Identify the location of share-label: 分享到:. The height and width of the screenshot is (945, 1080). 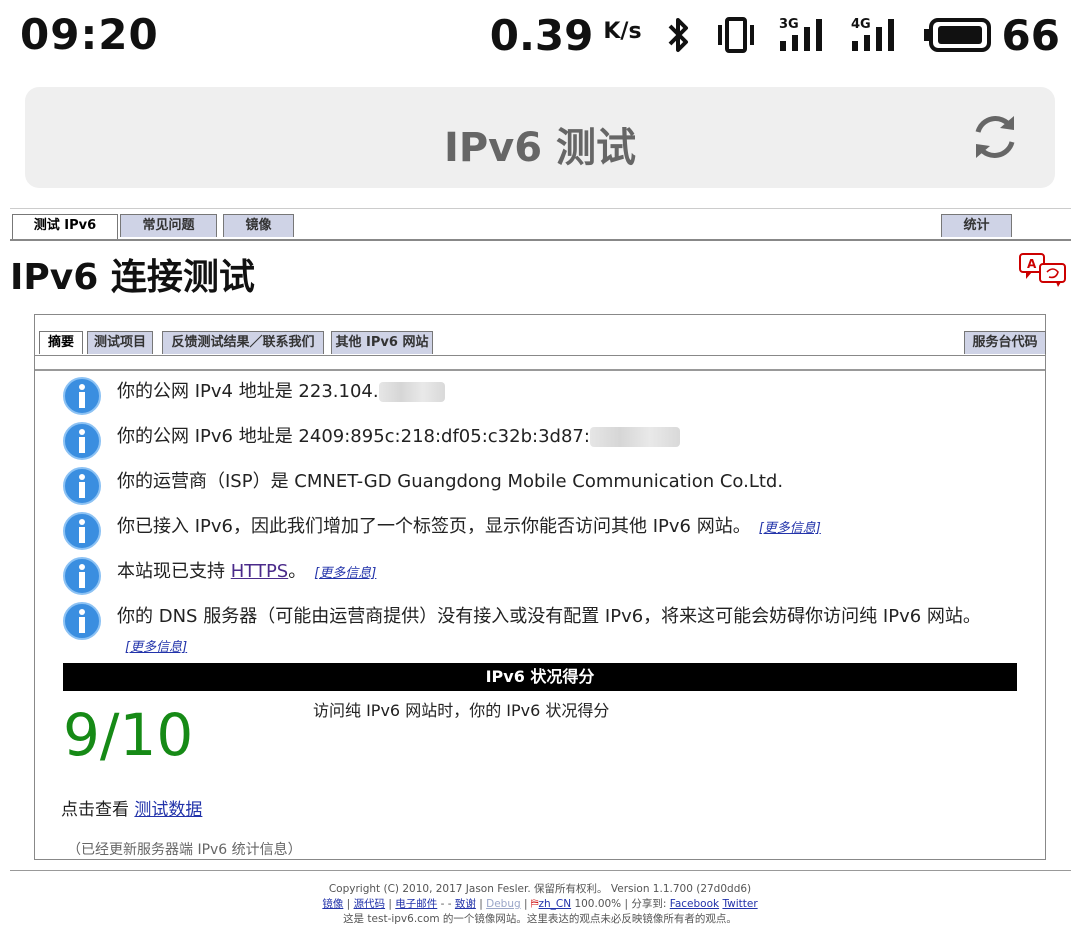
(649, 904).